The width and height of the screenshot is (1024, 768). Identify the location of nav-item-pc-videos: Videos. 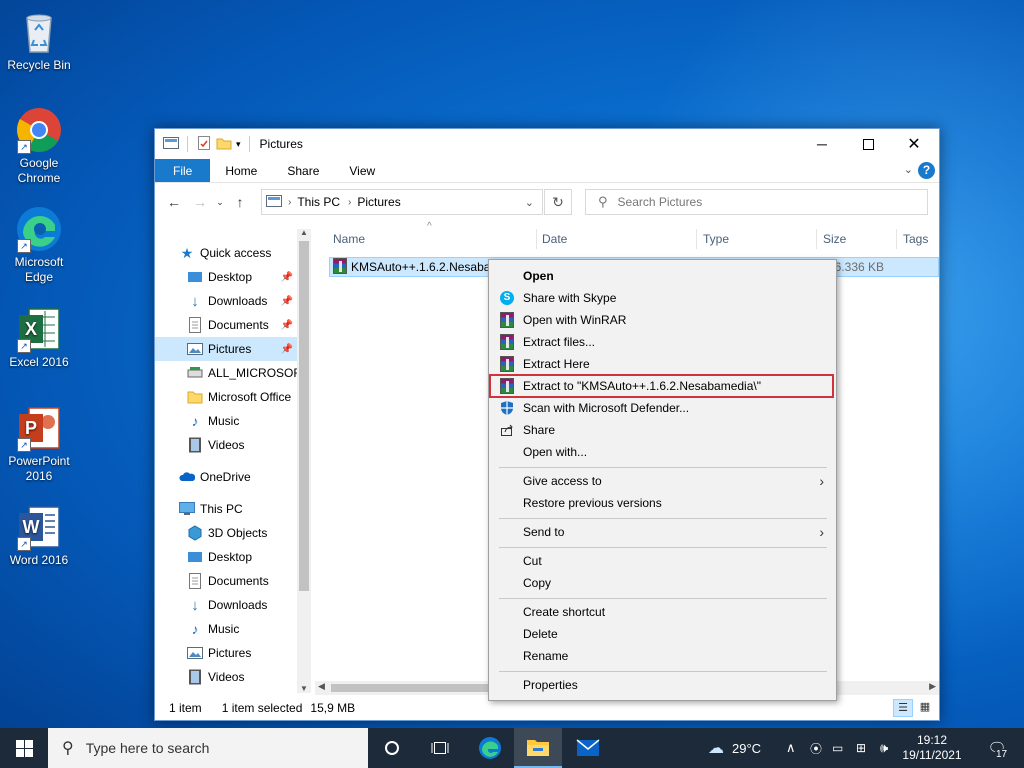
(226, 677).